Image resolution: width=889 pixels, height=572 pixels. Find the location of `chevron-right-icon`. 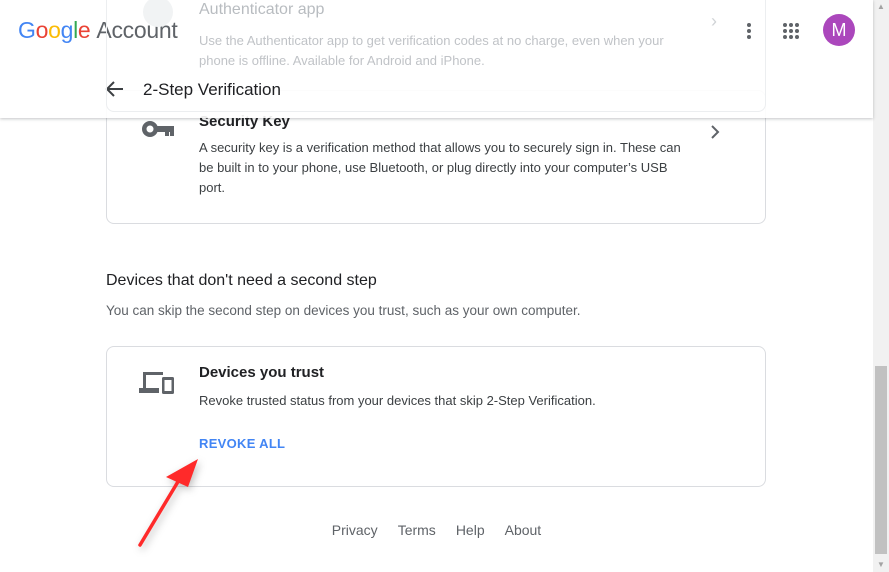

chevron-right-icon is located at coordinates (715, 134).